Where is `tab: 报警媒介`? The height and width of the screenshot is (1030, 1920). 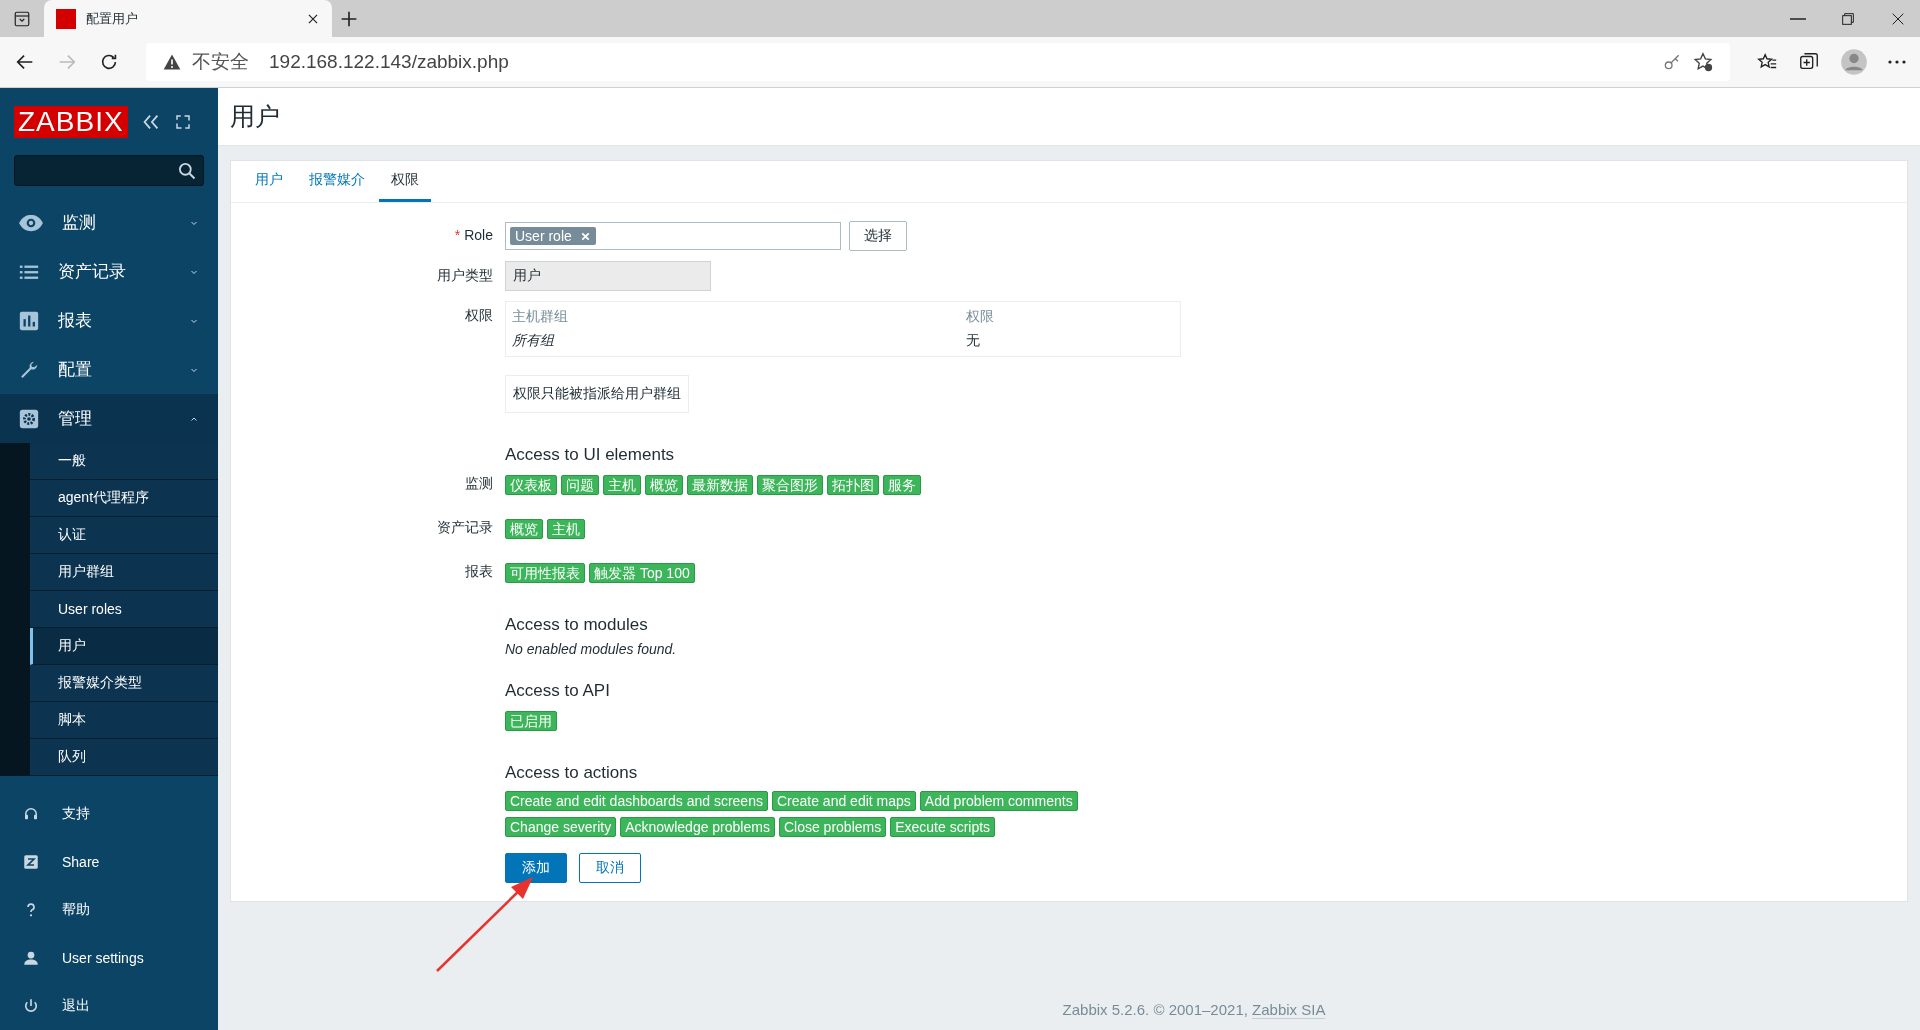
tab: 报警媒介 is located at coordinates (337, 181).